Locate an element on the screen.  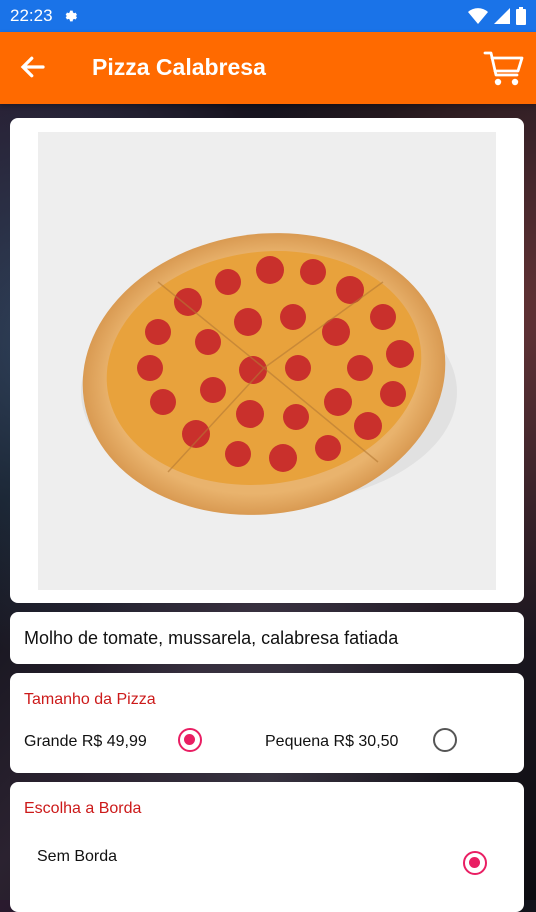
battery-icon is located at coordinates (521, 16).